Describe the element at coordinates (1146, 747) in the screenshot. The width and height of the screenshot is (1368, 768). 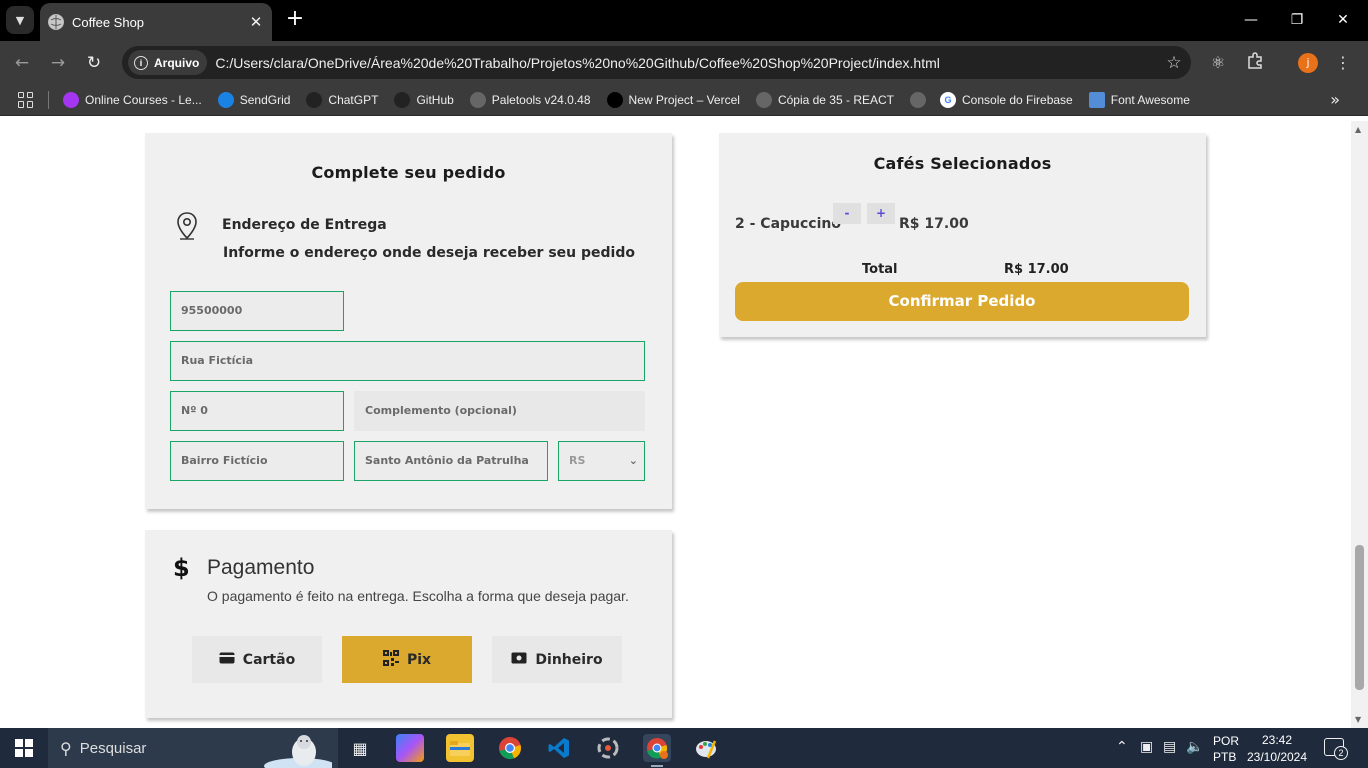
I see `camera-icon: ▣` at that location.